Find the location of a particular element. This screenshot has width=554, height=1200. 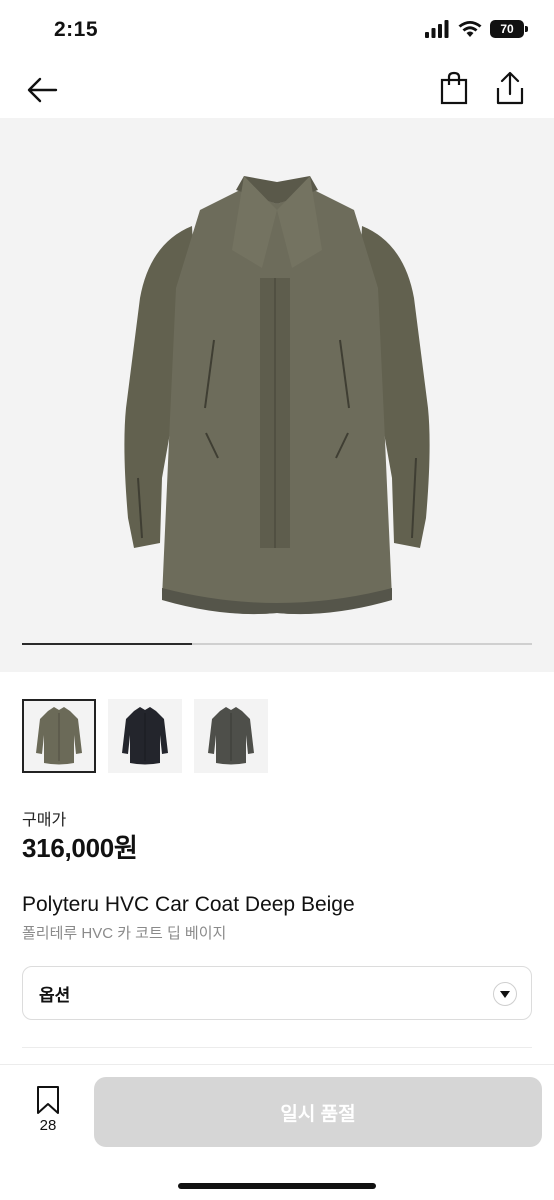

nav-bar is located at coordinates (277, 89).